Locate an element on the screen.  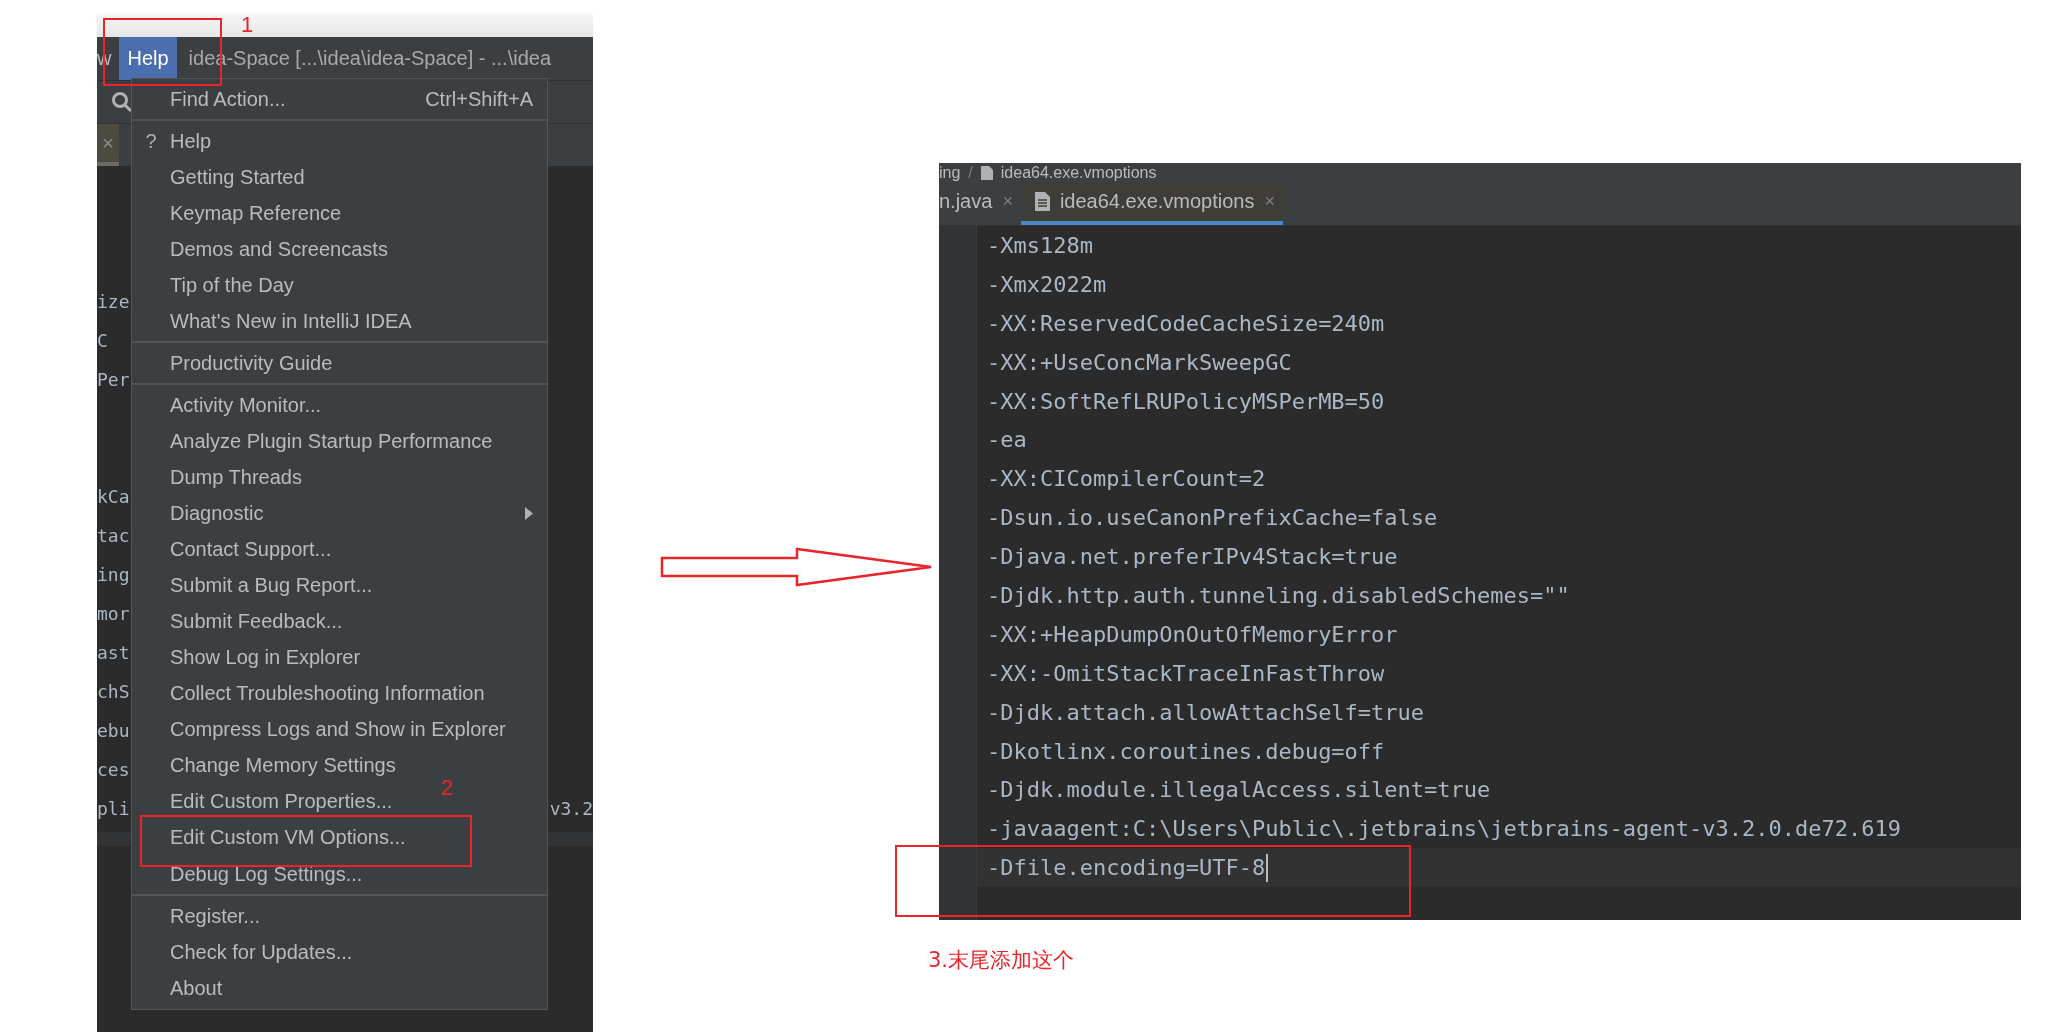
code-fragment: mor is located at coordinates (113, 613).